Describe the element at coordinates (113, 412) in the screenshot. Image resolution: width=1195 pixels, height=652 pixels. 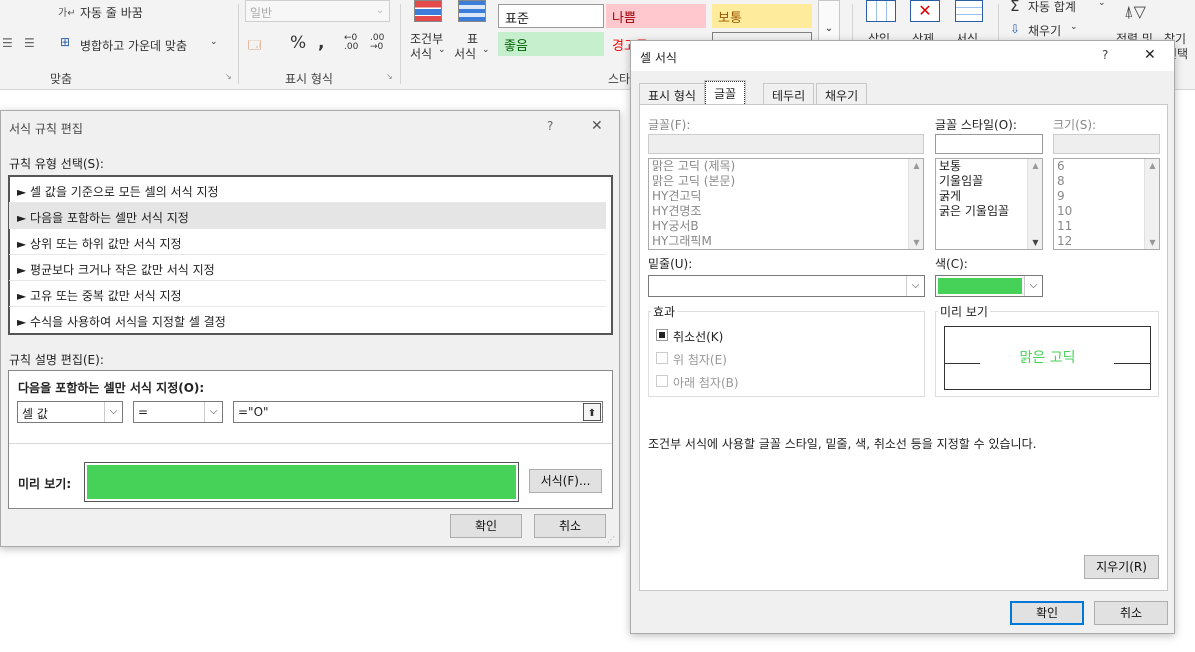
I see `chevron-down-icon: ⌵` at that location.